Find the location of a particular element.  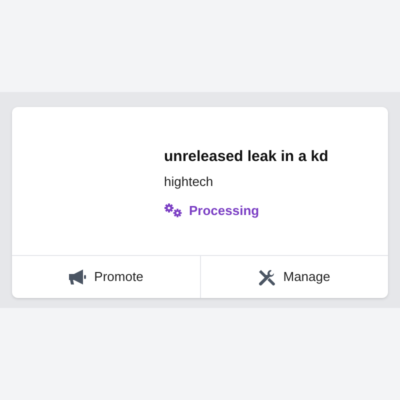

tools-icon is located at coordinates (267, 277).